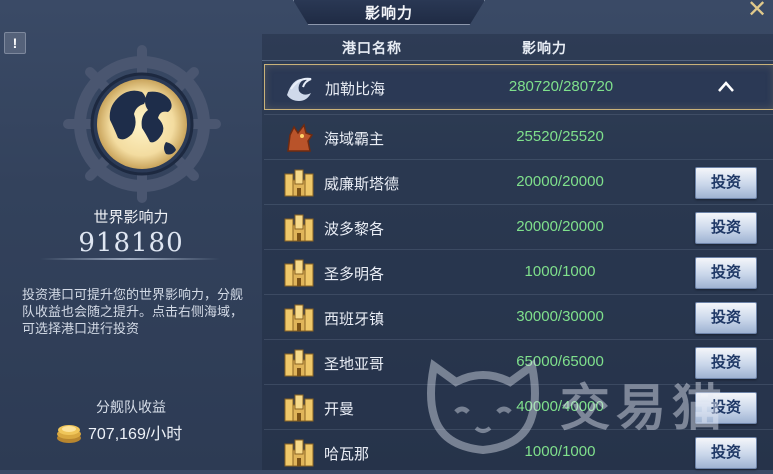  I want to click on fleet-income-value: 707,169/小时, so click(135, 434).